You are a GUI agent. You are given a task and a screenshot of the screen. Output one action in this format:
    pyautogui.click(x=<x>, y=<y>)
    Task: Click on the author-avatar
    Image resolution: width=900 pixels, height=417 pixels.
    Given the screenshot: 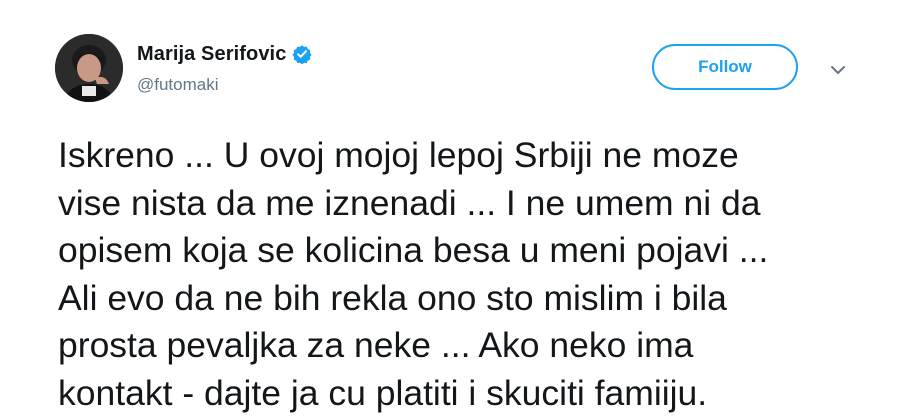 What is the action you would take?
    pyautogui.click(x=89, y=68)
    